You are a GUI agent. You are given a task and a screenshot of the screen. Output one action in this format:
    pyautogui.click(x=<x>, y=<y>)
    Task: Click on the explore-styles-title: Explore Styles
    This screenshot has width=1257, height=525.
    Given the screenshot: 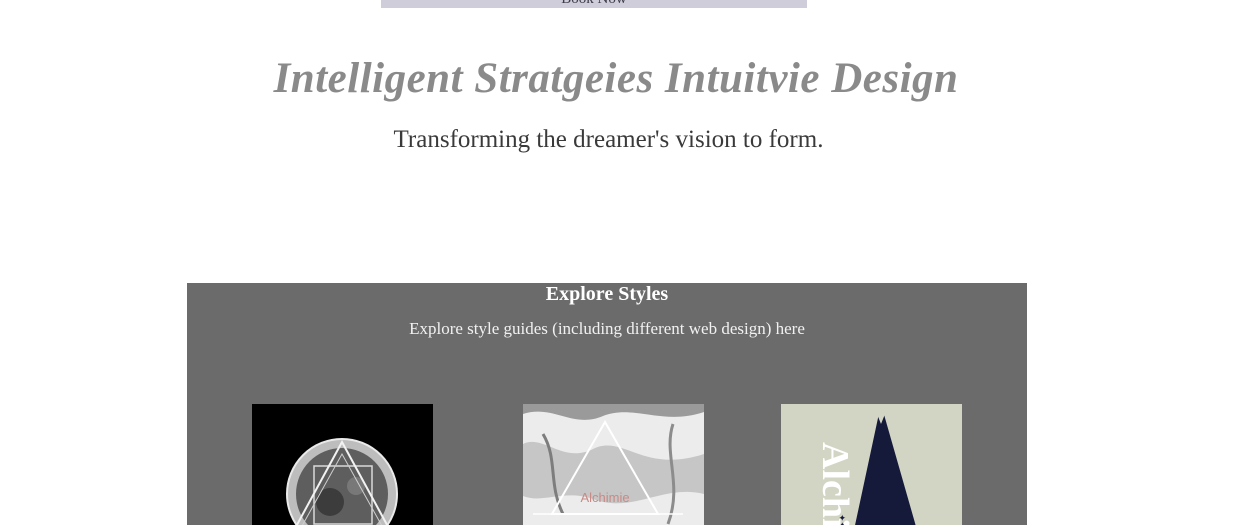 What is the action you would take?
    pyautogui.click(x=607, y=294)
    